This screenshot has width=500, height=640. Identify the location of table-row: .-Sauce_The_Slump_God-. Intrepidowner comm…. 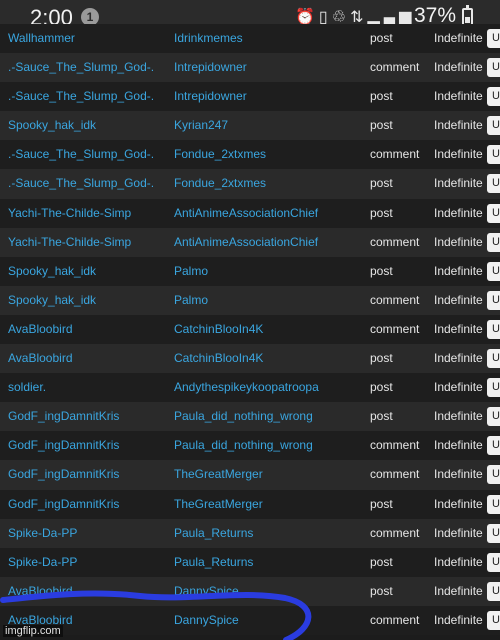
(250, 68).